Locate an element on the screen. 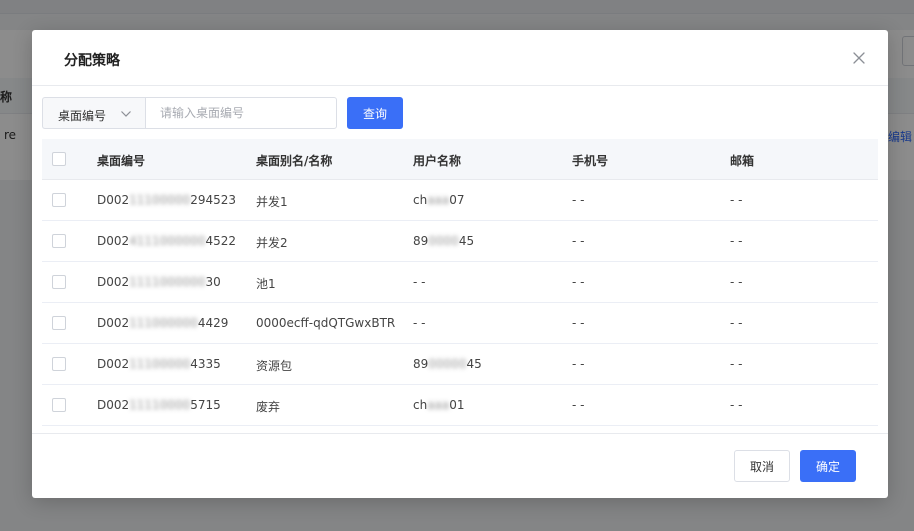 This screenshot has height=531, width=914. desktop-id: D002111100000030 is located at coordinates (159, 282).